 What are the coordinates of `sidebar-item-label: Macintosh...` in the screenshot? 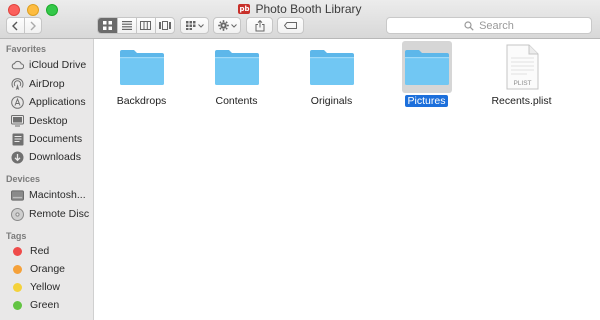 It's located at (57, 195).